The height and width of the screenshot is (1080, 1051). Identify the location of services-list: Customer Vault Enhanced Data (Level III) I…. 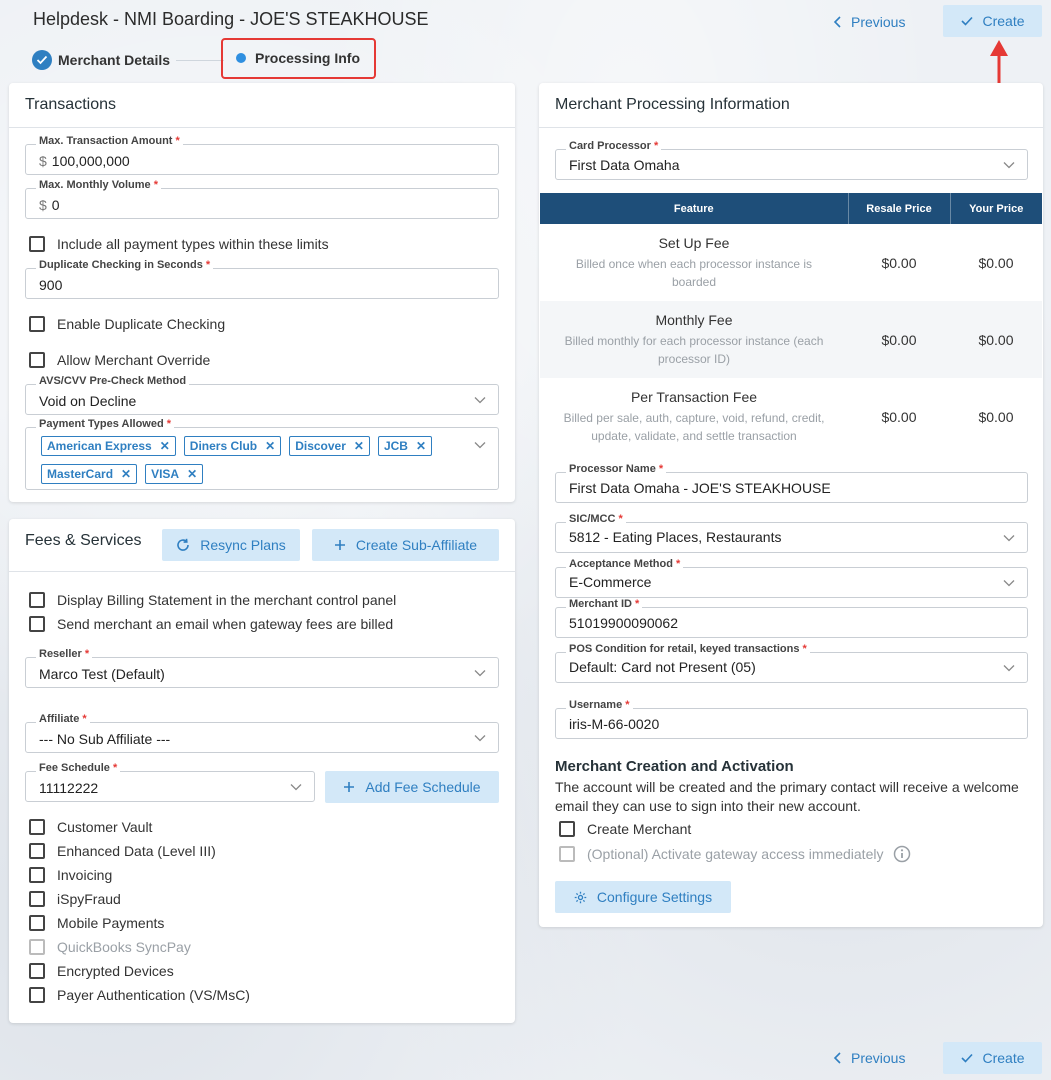
(259, 915).